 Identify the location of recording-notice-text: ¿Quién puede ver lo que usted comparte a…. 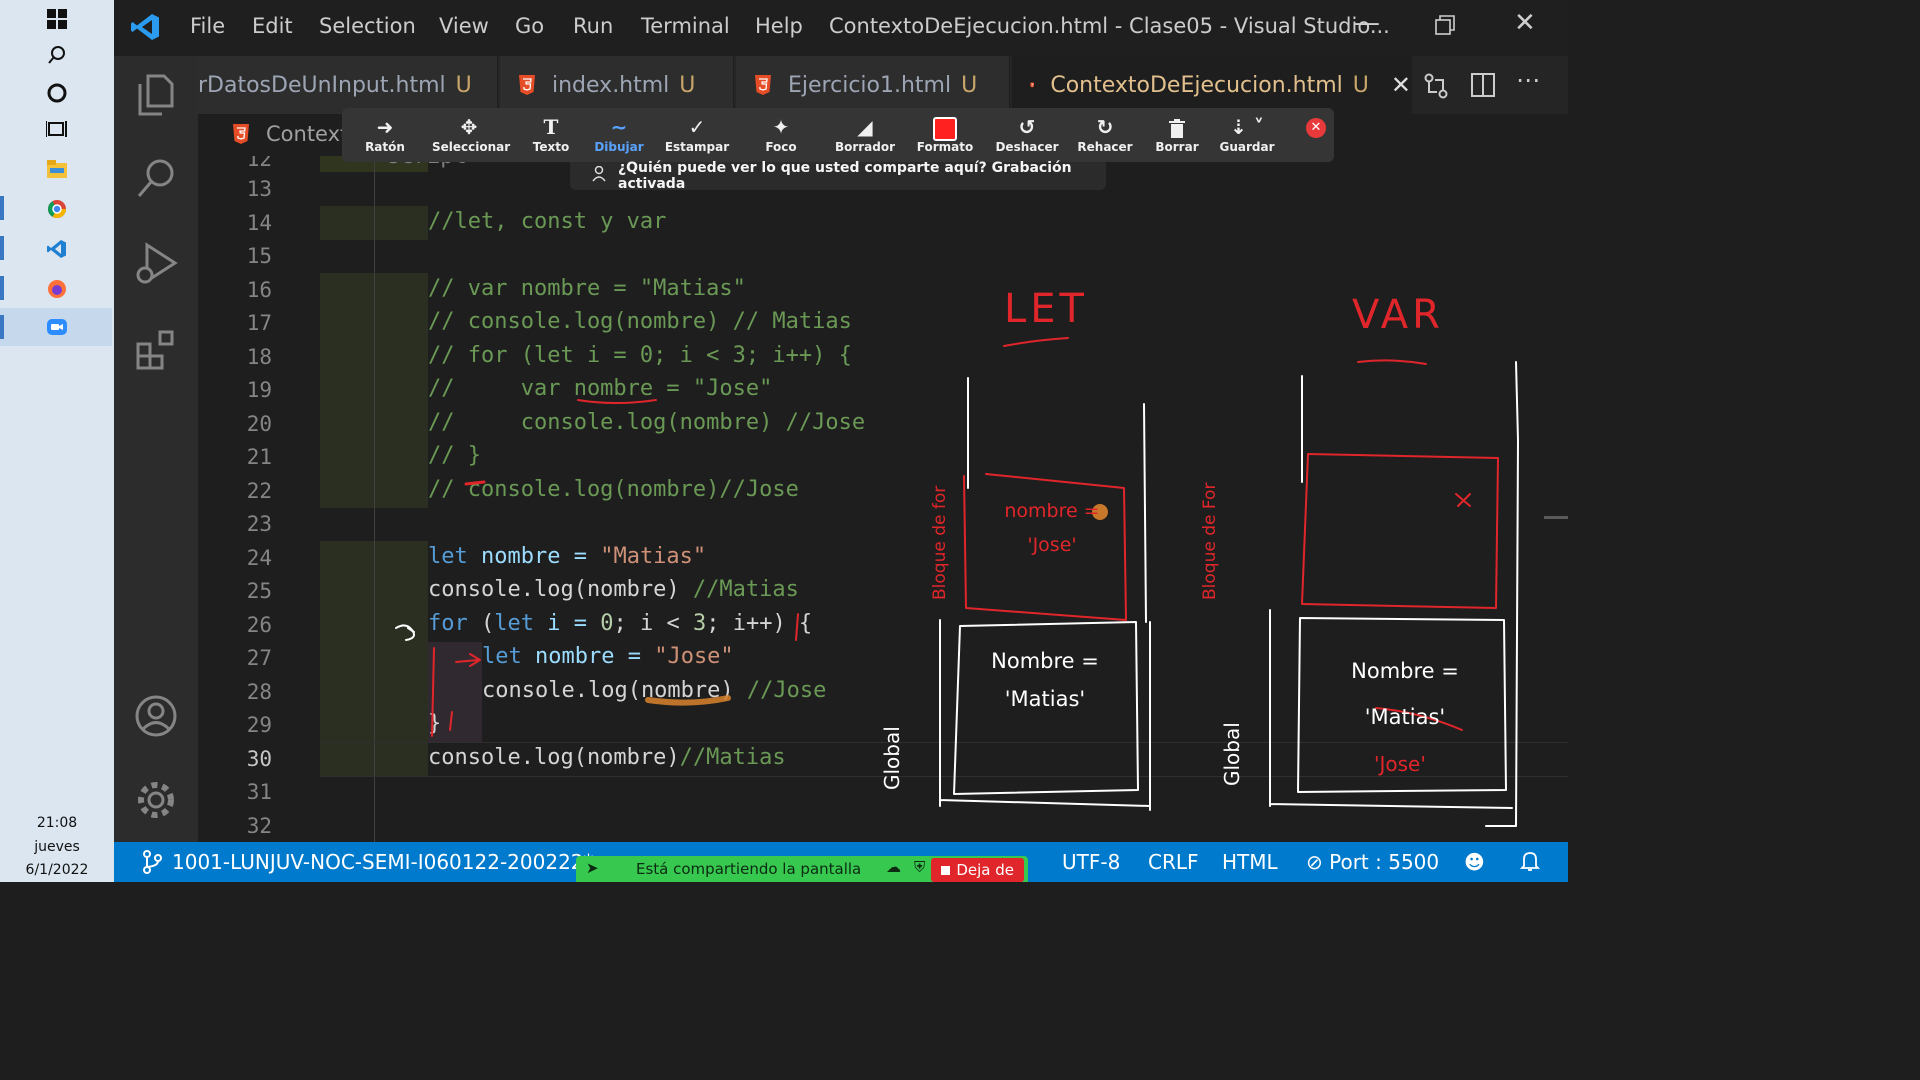
(845, 176).